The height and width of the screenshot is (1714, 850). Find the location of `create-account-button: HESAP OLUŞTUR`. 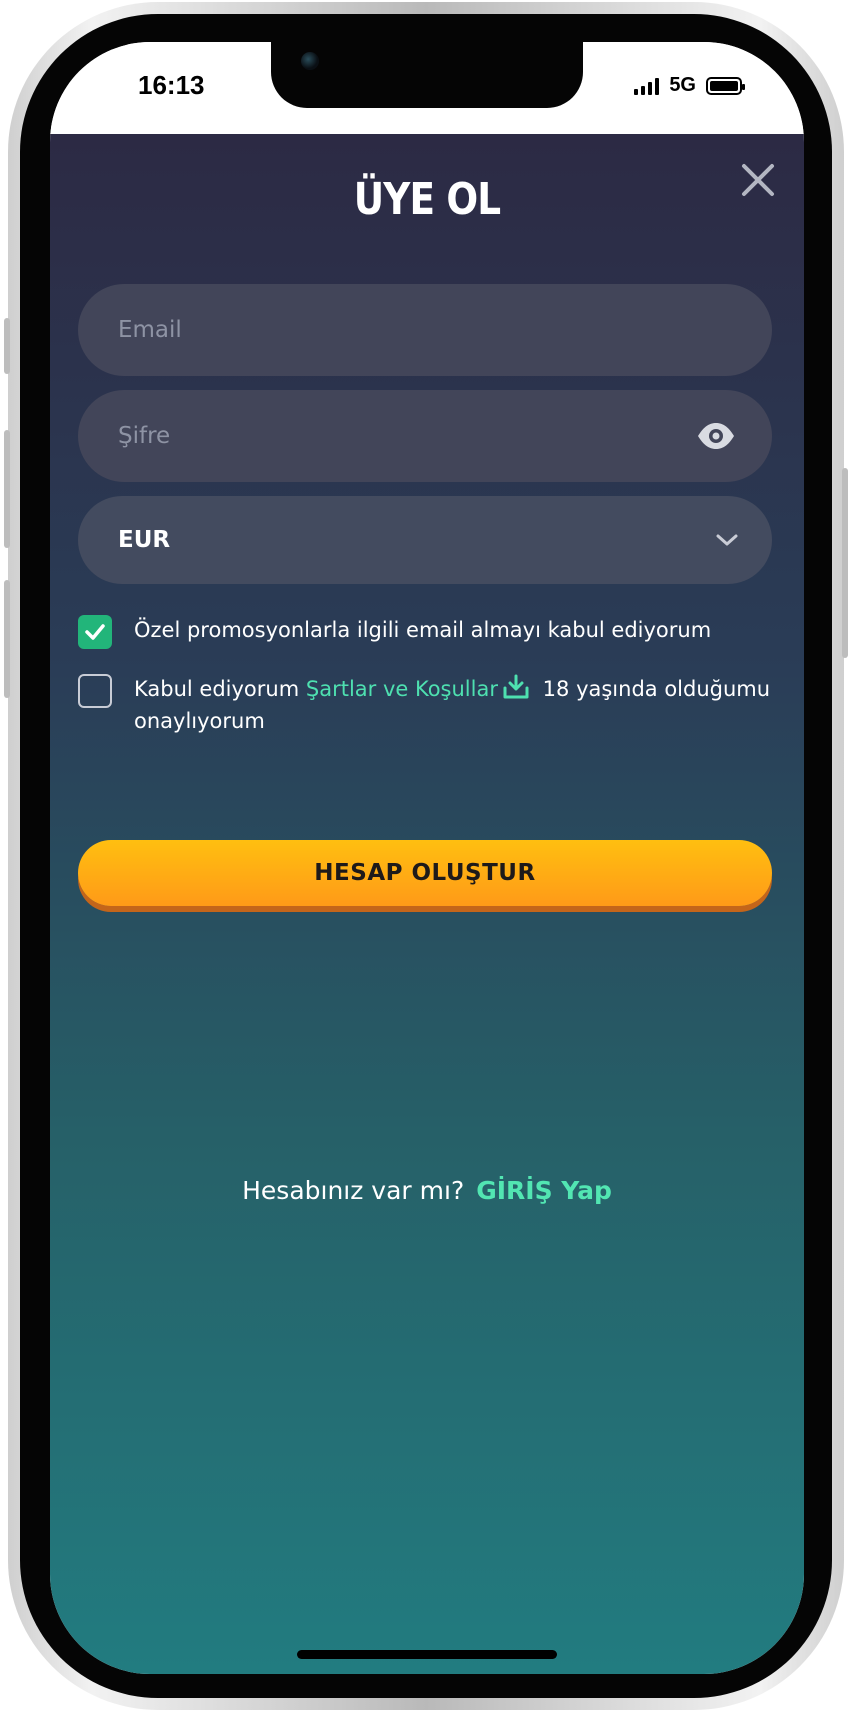

create-account-button: HESAP OLUŞTUR is located at coordinates (425, 873).